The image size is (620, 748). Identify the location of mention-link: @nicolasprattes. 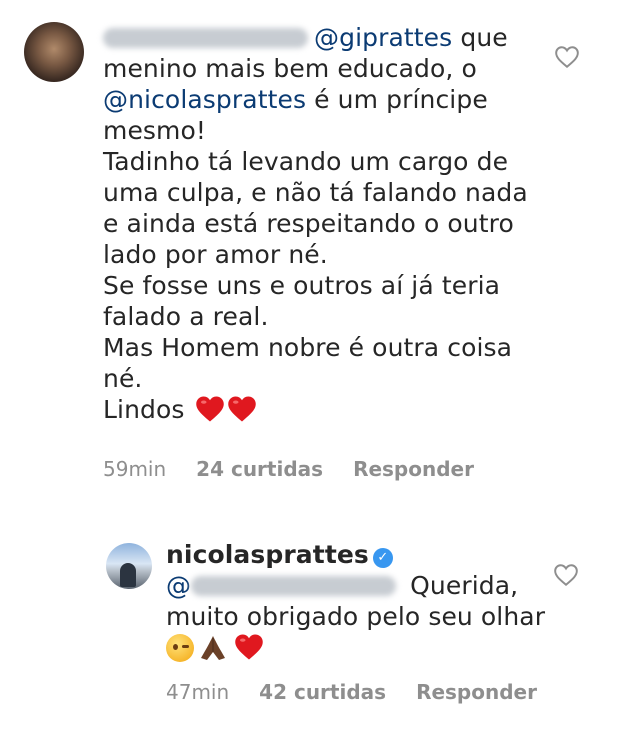
(204, 99).